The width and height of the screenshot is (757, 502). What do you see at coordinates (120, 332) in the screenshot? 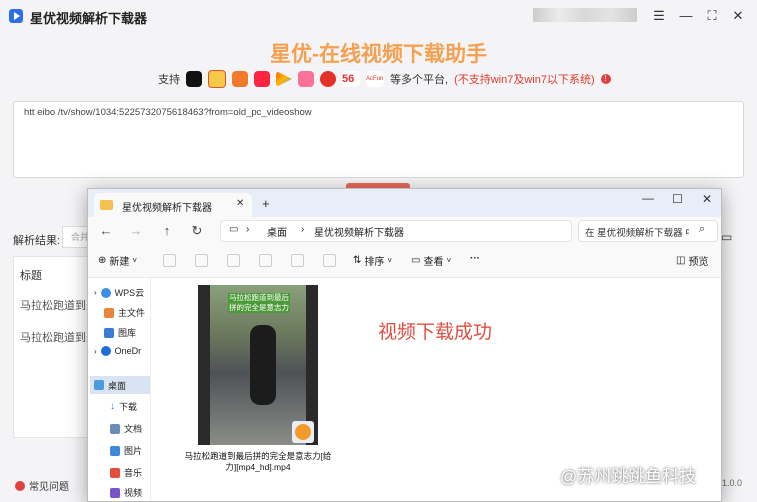
I see `sidebar-item-gallery: 图库` at bounding box center [120, 332].